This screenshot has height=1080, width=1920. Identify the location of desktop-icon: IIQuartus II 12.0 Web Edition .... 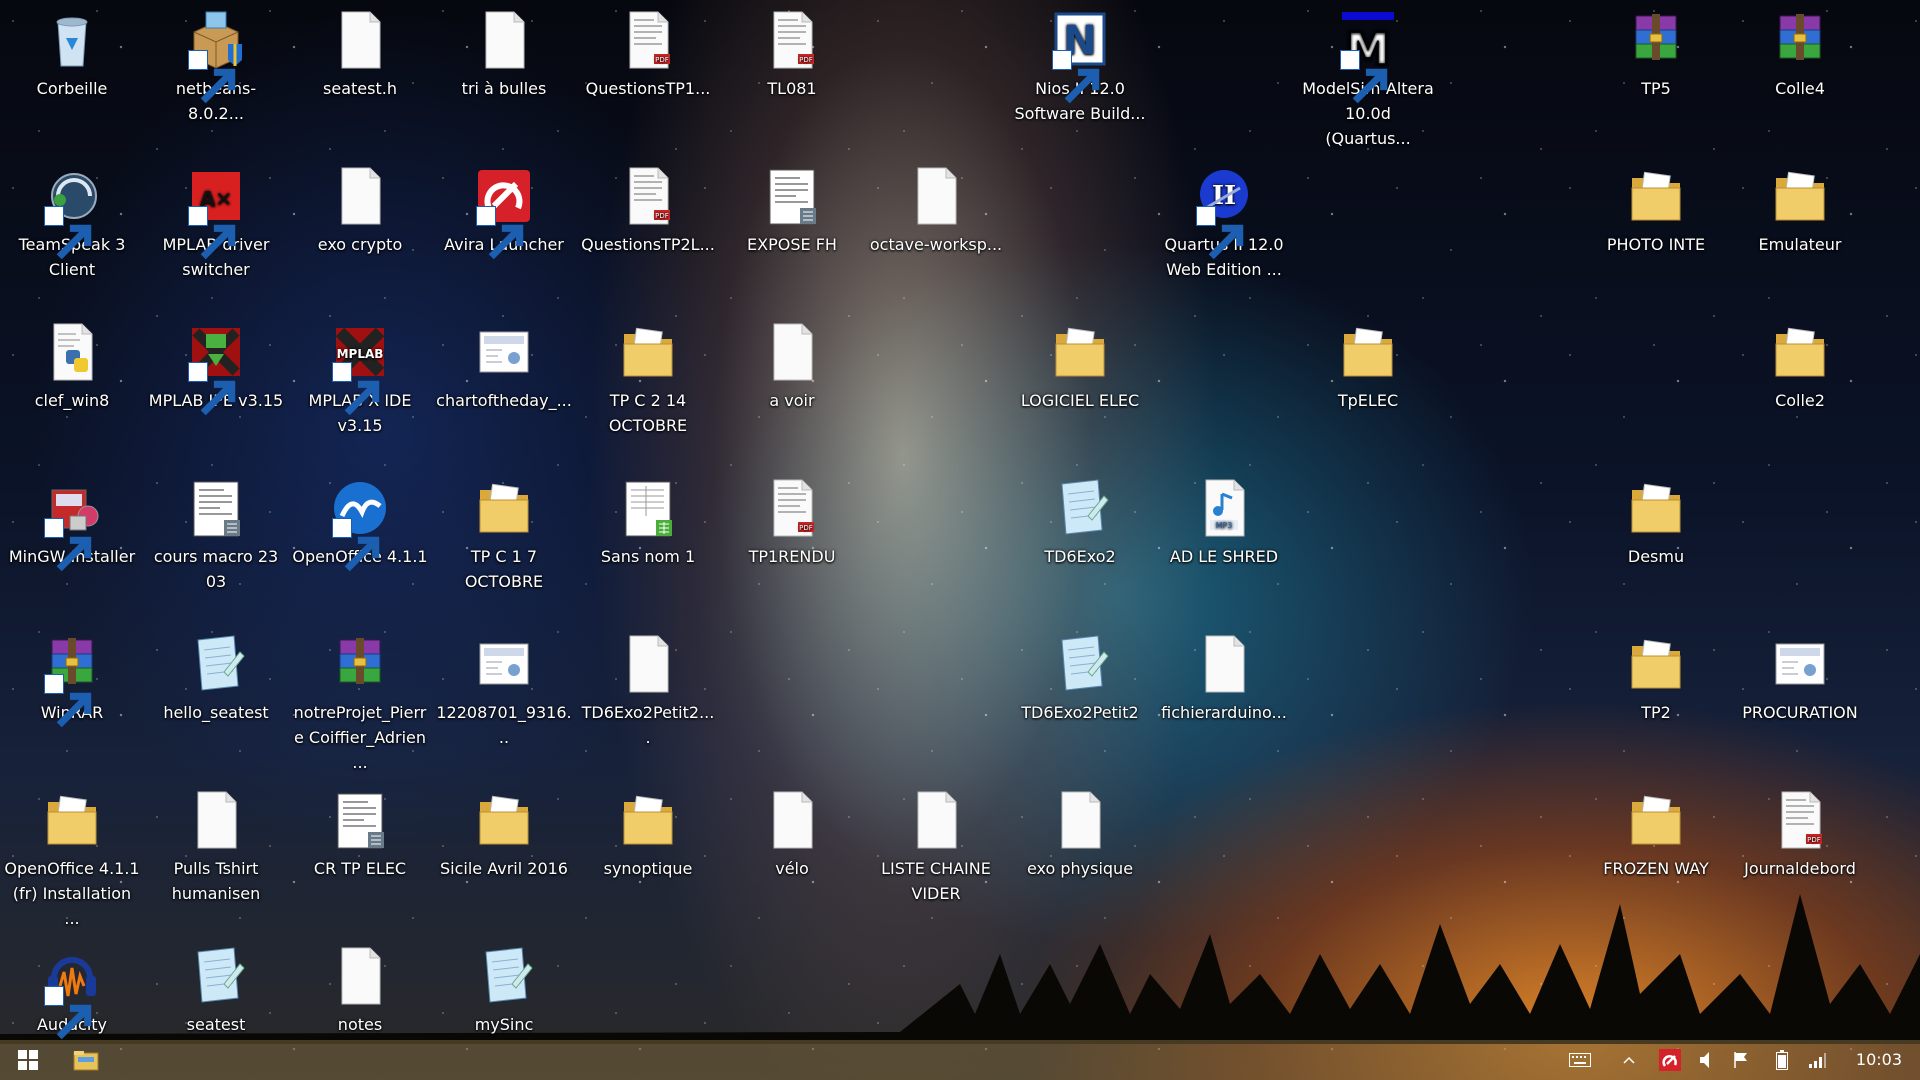
(1224, 219).